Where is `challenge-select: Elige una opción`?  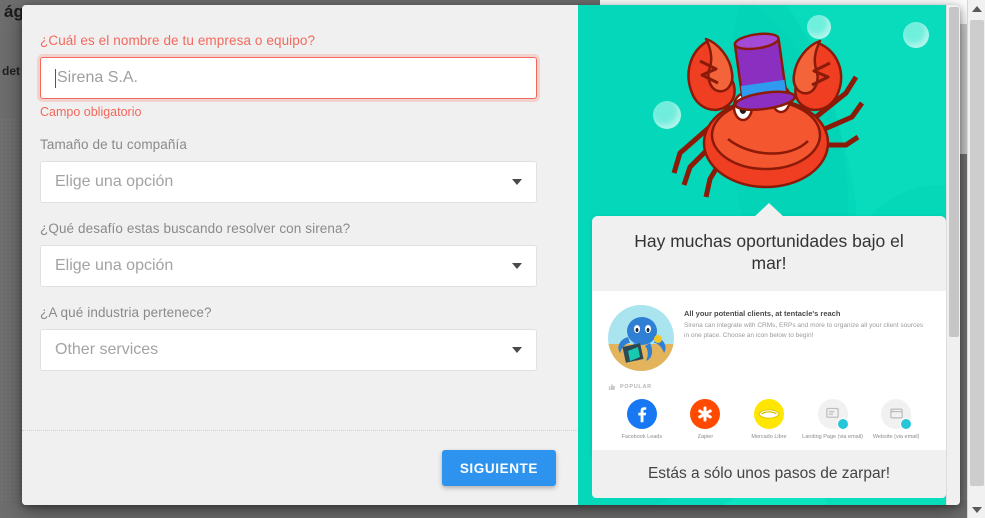 challenge-select: Elige una opción is located at coordinates (288, 266).